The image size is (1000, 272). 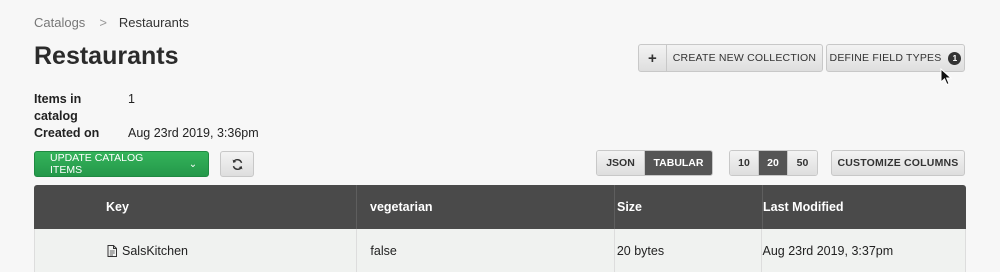 What do you see at coordinates (153, 22) in the screenshot?
I see `breadcrumb-current: Restaurants` at bounding box center [153, 22].